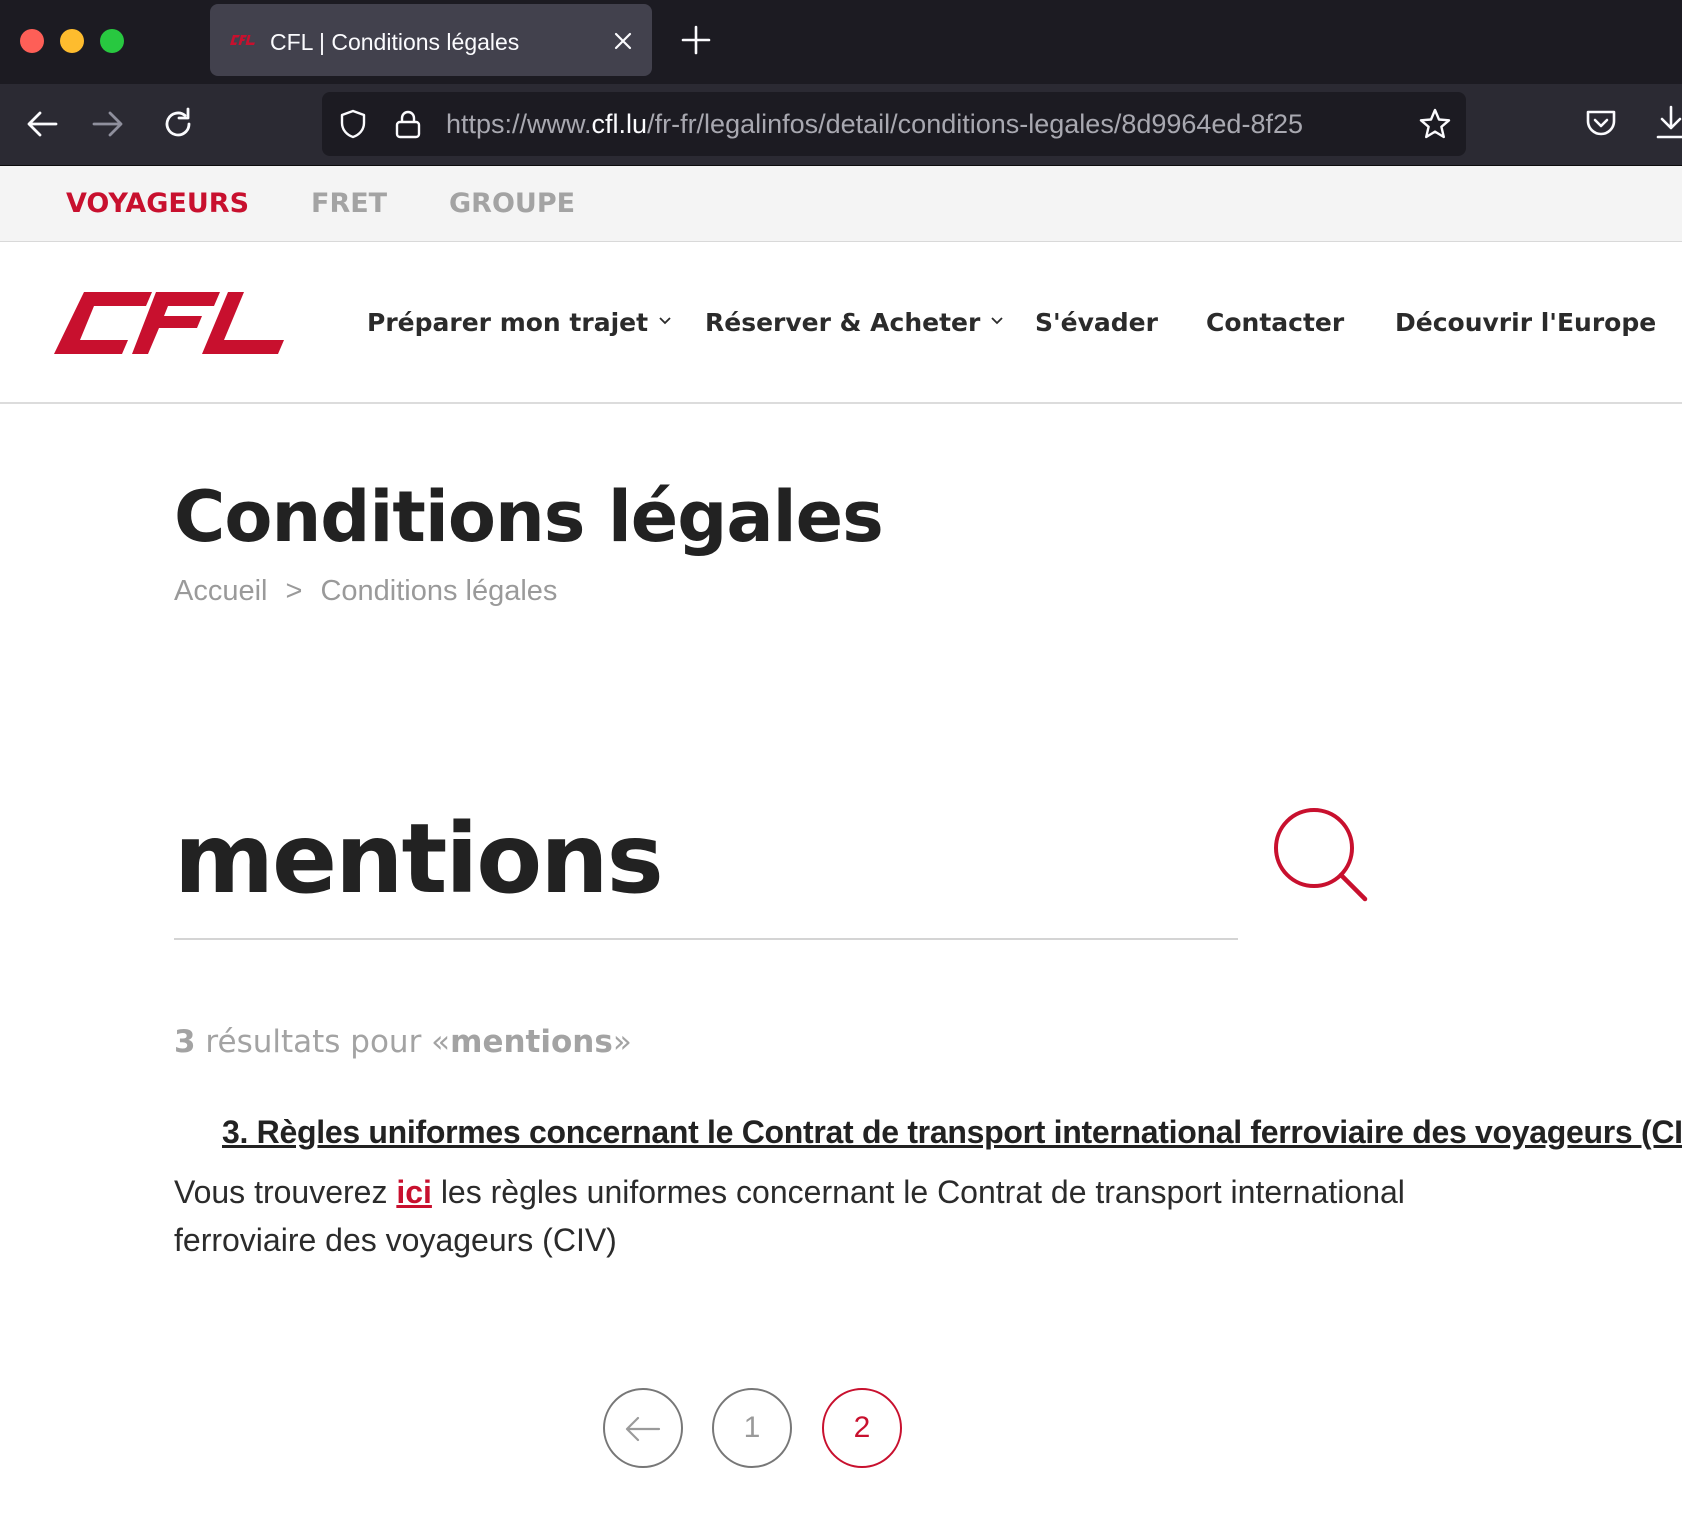 The width and height of the screenshot is (1682, 1524). Describe the element at coordinates (32, 41) in the screenshot. I see `close-window-button` at that location.